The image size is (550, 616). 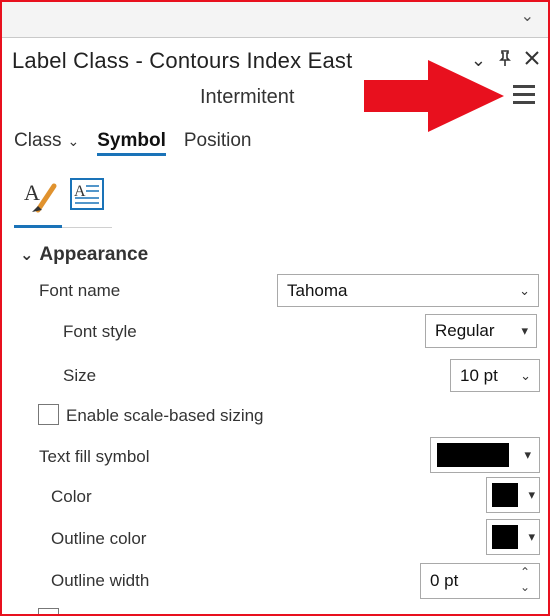 I want to click on outline-width-stepper: 0 pt ⌃ ⌄, so click(x=480, y=581).